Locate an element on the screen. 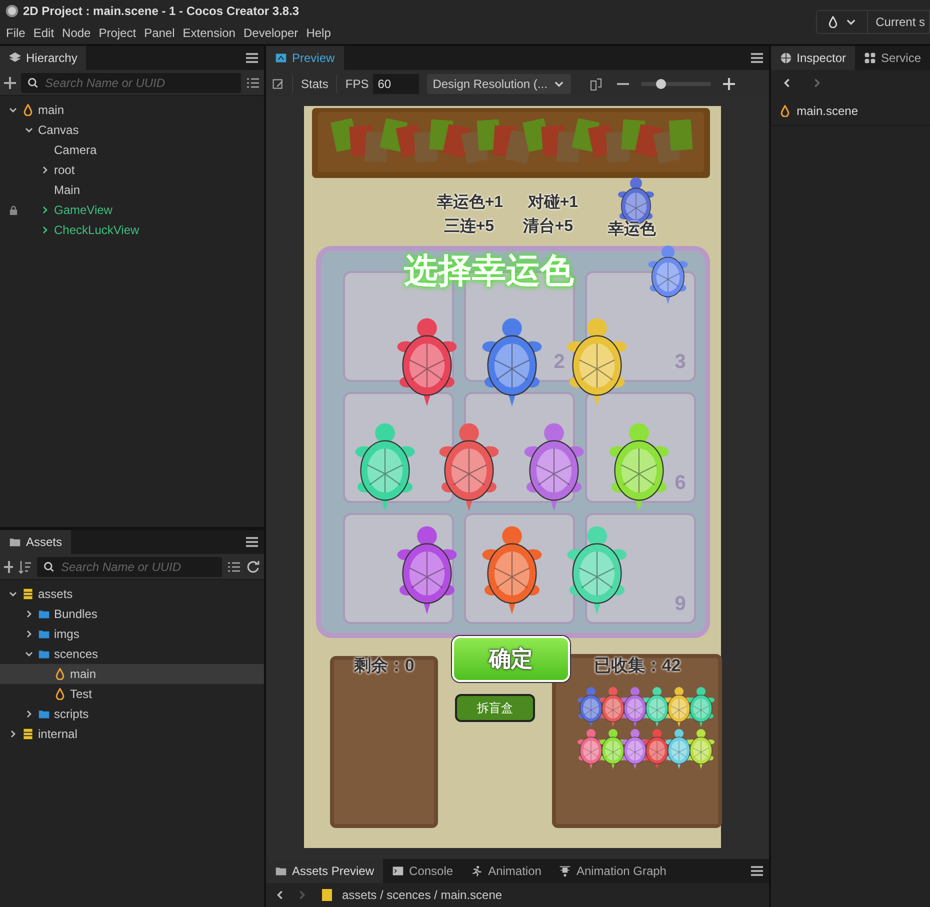 The image size is (930, 907). globe-icon is located at coordinates (786, 58).